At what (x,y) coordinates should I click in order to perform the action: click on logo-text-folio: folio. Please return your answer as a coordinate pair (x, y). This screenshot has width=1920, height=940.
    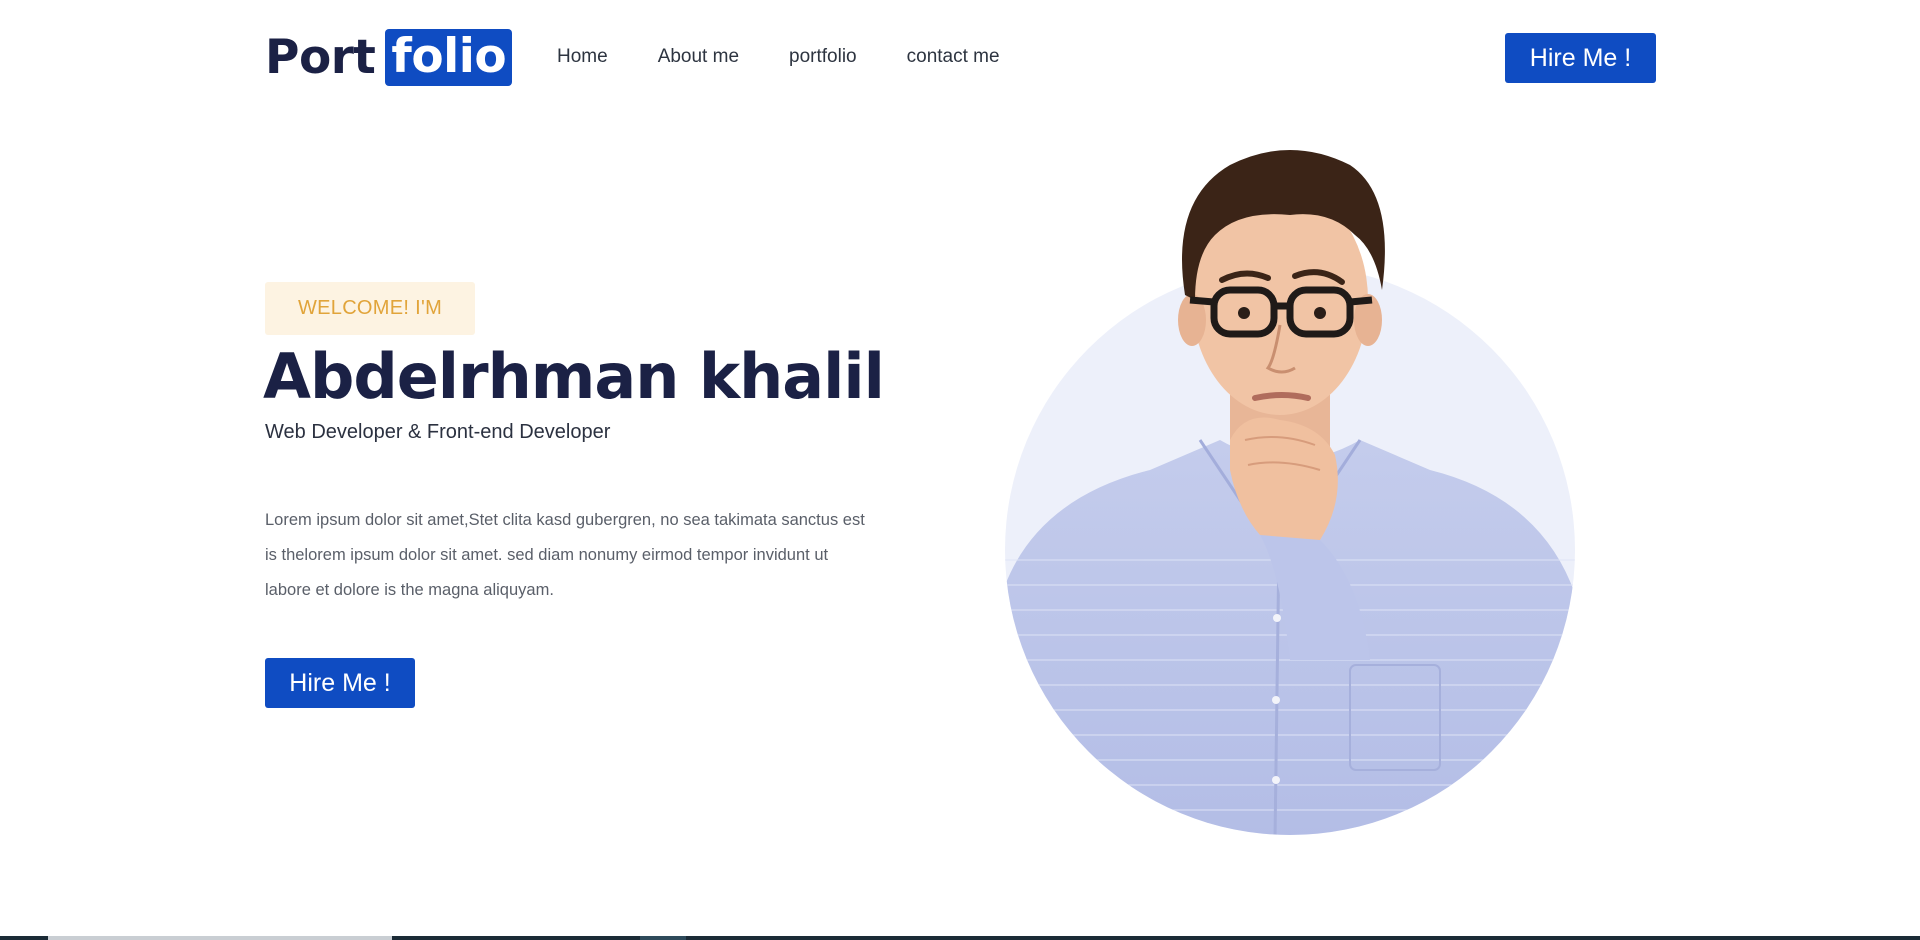
    Looking at the image, I should click on (449, 57).